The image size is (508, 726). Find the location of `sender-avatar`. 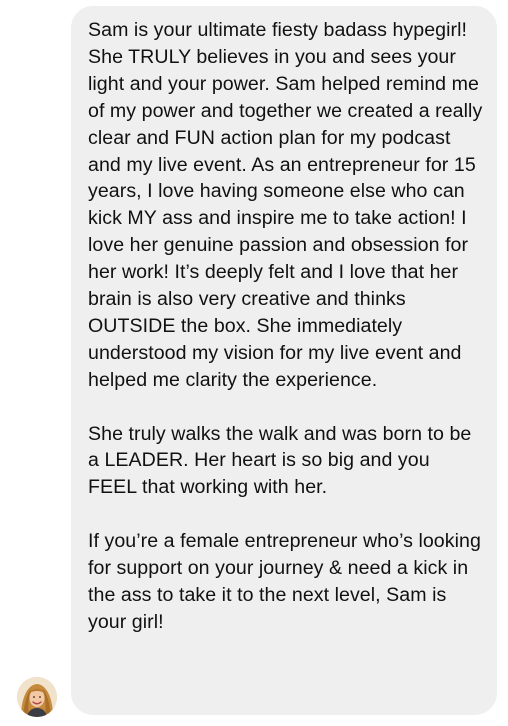

sender-avatar is located at coordinates (37, 697).